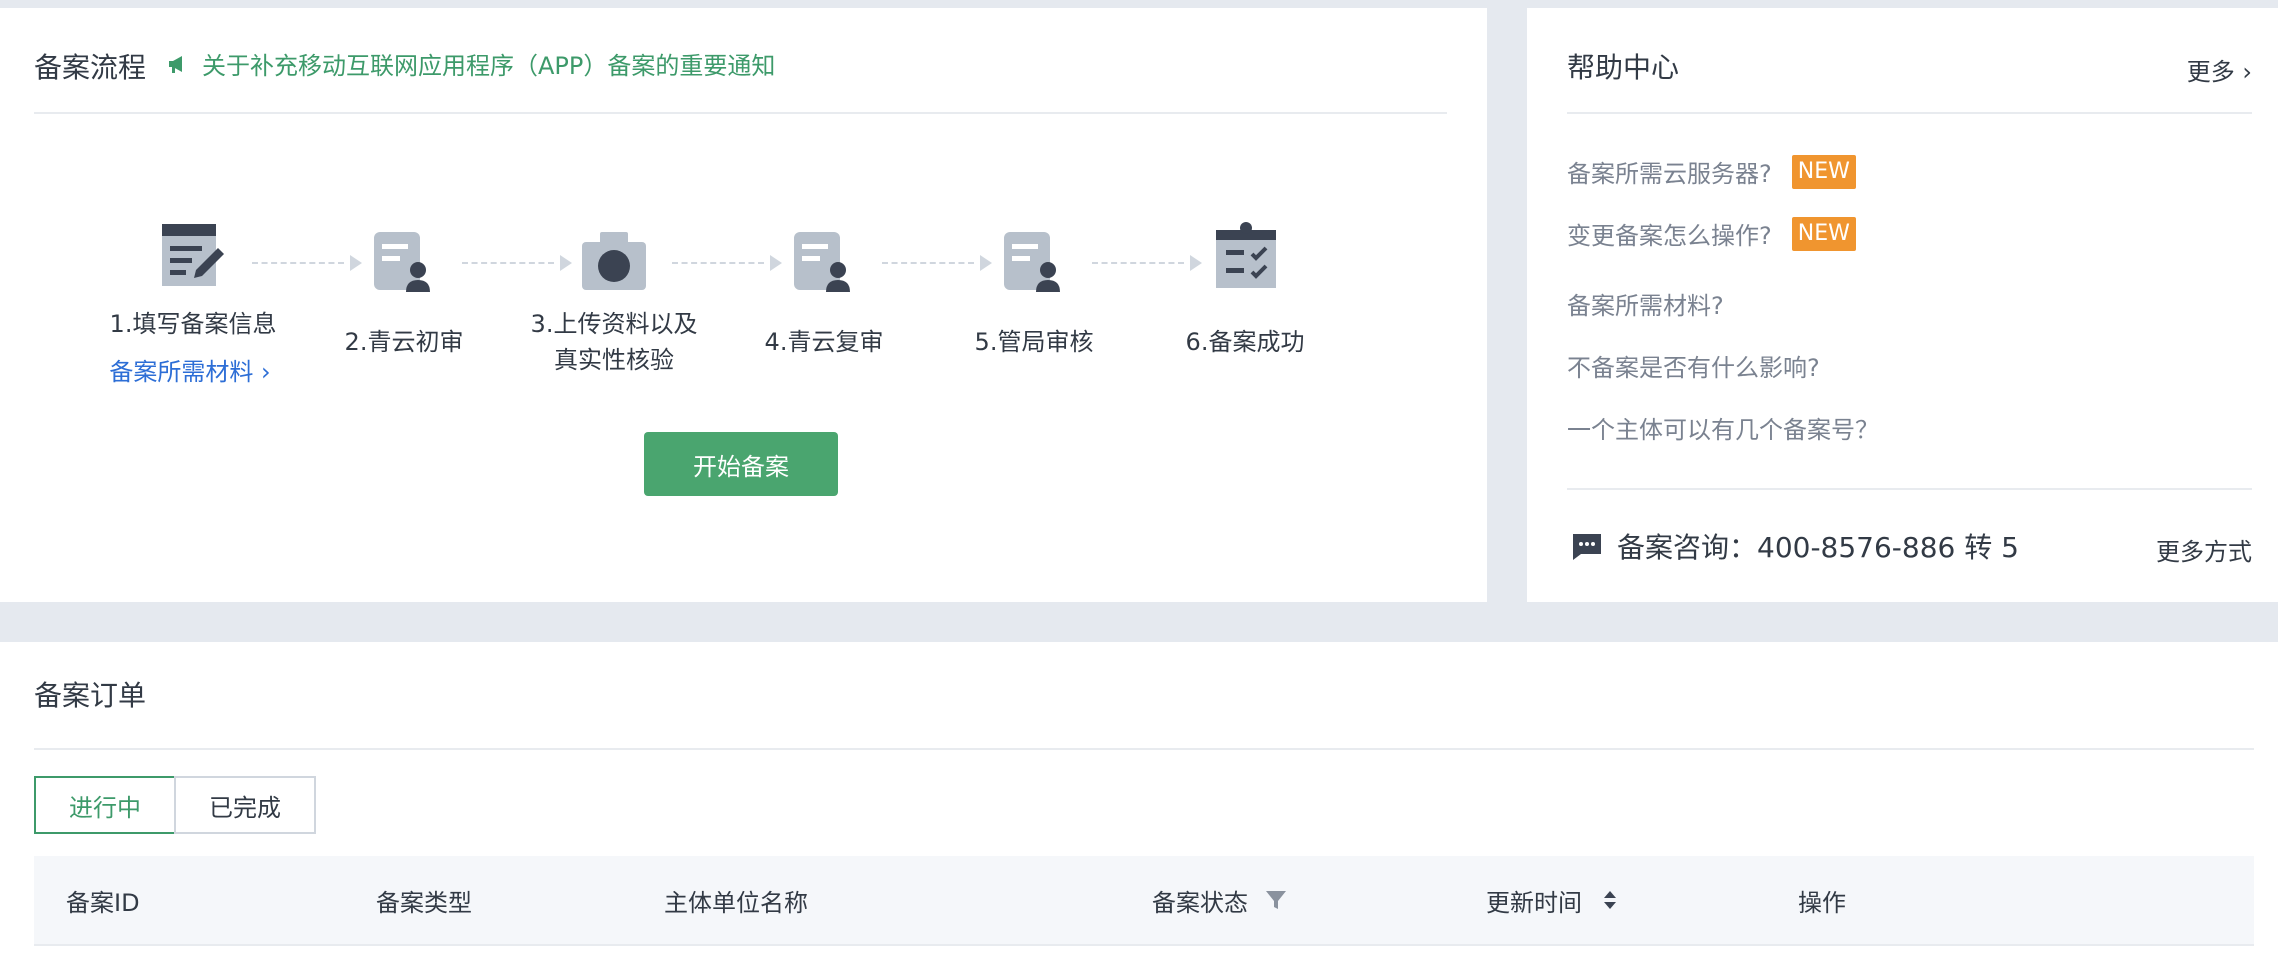  Describe the element at coordinates (1610, 900) in the screenshot. I see `sort-icon` at that location.